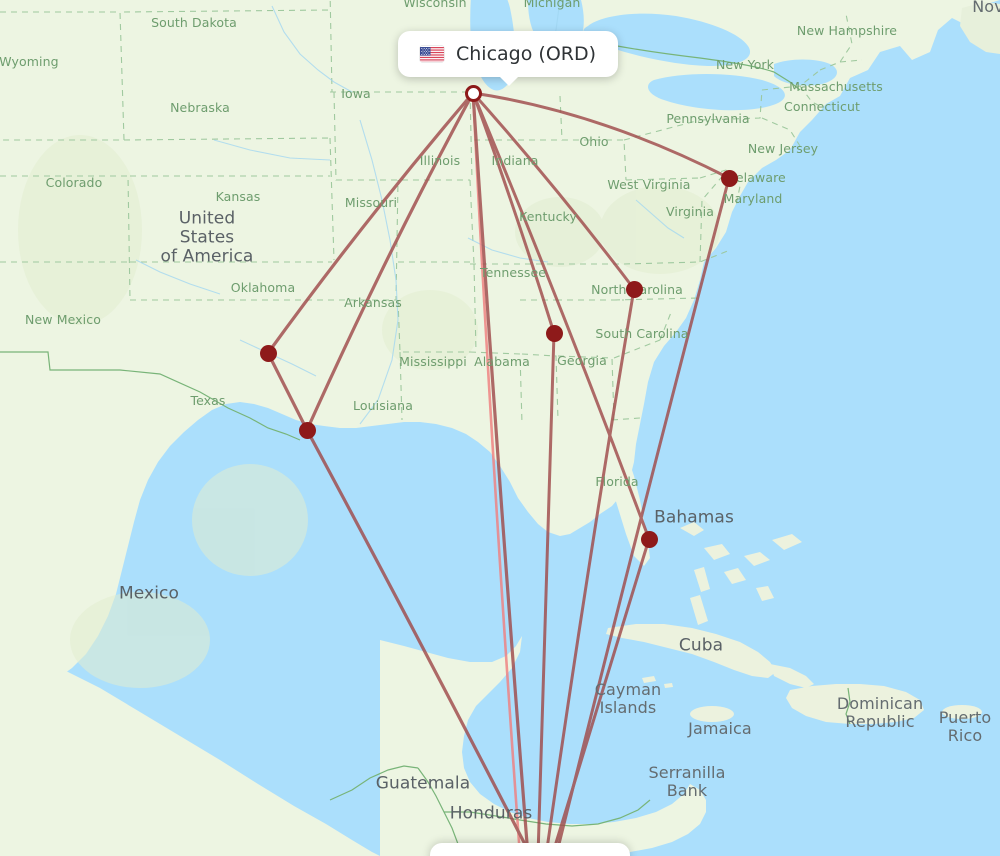  I want to click on destination-atlanta, so click(554, 333).